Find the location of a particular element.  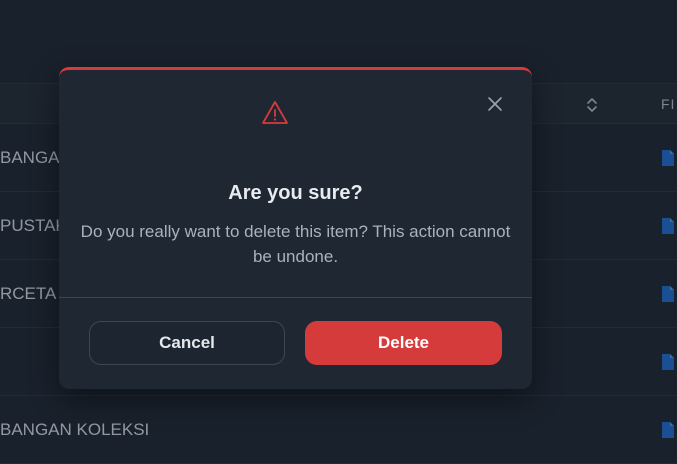

cancel-button: Cancel is located at coordinates (187, 343).